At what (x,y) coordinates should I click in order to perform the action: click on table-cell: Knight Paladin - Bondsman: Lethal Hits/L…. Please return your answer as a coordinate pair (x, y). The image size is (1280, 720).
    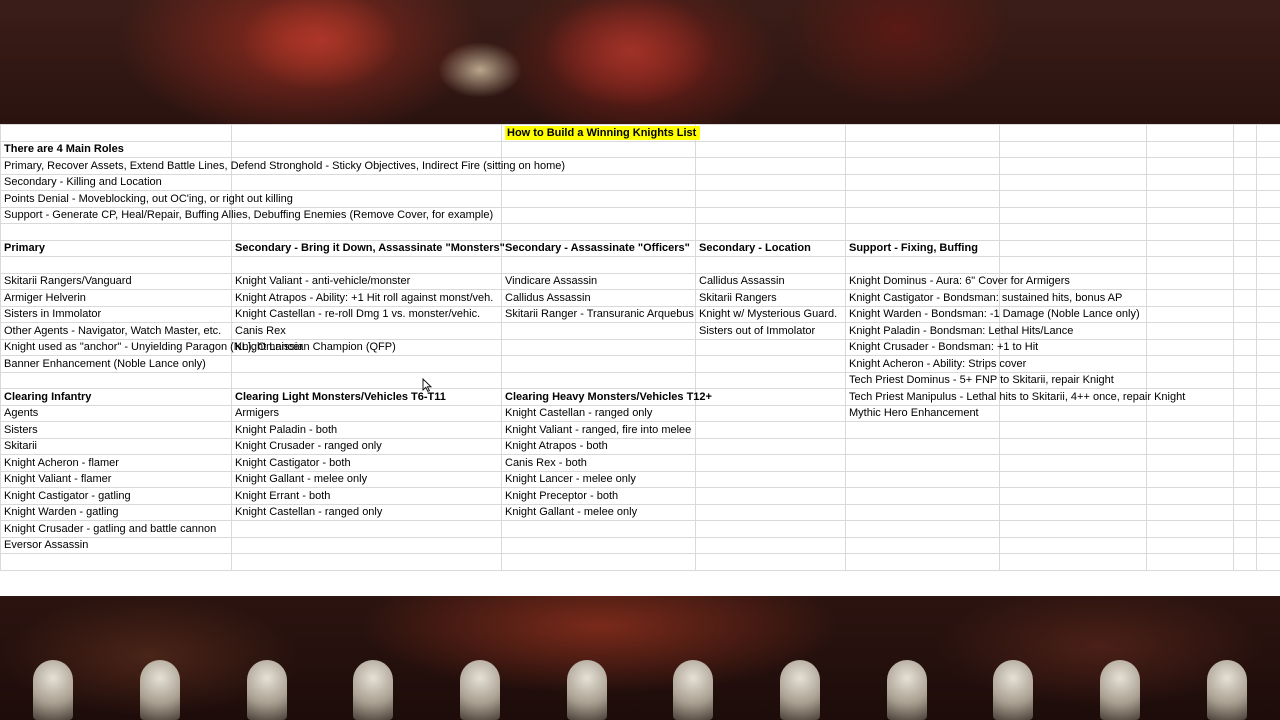
    Looking at the image, I should click on (959, 331).